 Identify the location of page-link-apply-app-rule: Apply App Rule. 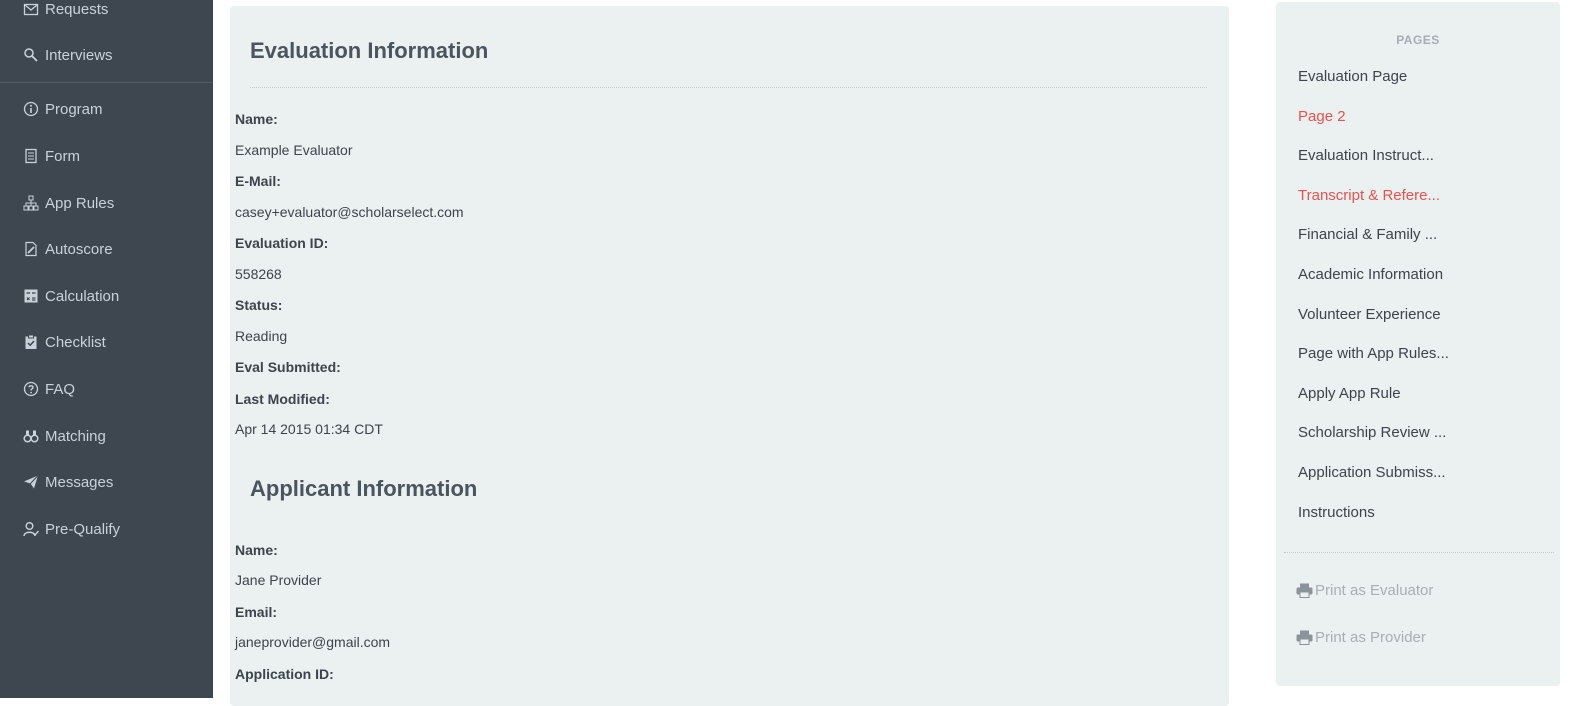
(1349, 393).